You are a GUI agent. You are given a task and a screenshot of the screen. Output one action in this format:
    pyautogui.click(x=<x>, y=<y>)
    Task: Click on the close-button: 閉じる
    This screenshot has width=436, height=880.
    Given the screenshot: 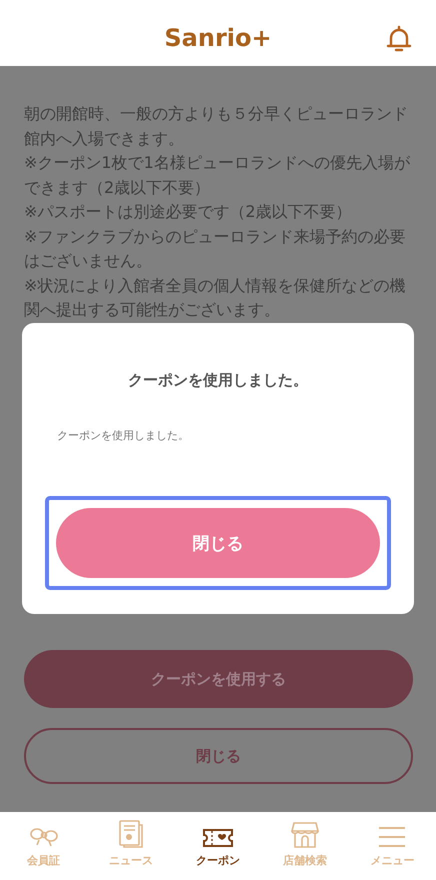 What is the action you would take?
    pyautogui.click(x=218, y=756)
    